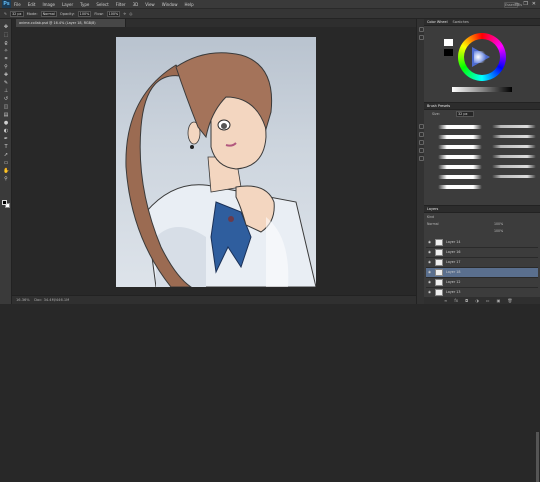 The image size is (540, 482). I want to click on menu-view: View, so click(150, 4).